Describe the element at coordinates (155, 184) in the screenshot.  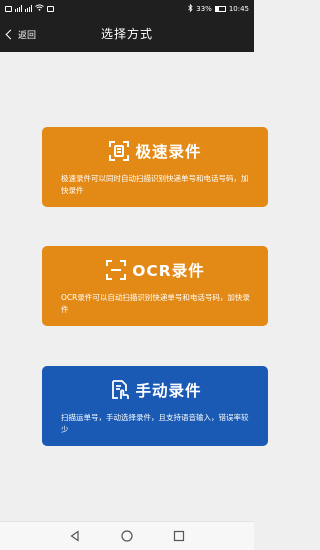
I see `card-description: 极速录件可以同时自动扫描识别快递单号和电话号码，加快录件` at that location.